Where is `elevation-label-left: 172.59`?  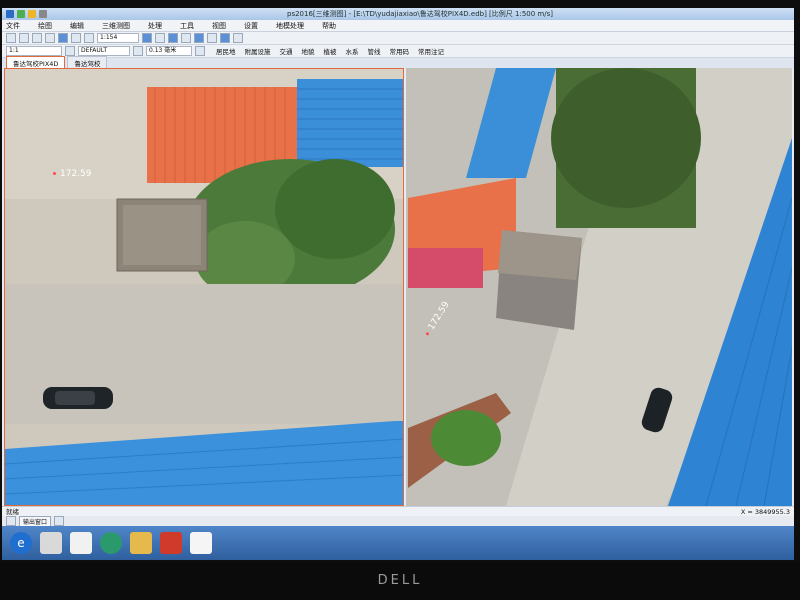
elevation-label-left: 172.59 is located at coordinates (72, 174).